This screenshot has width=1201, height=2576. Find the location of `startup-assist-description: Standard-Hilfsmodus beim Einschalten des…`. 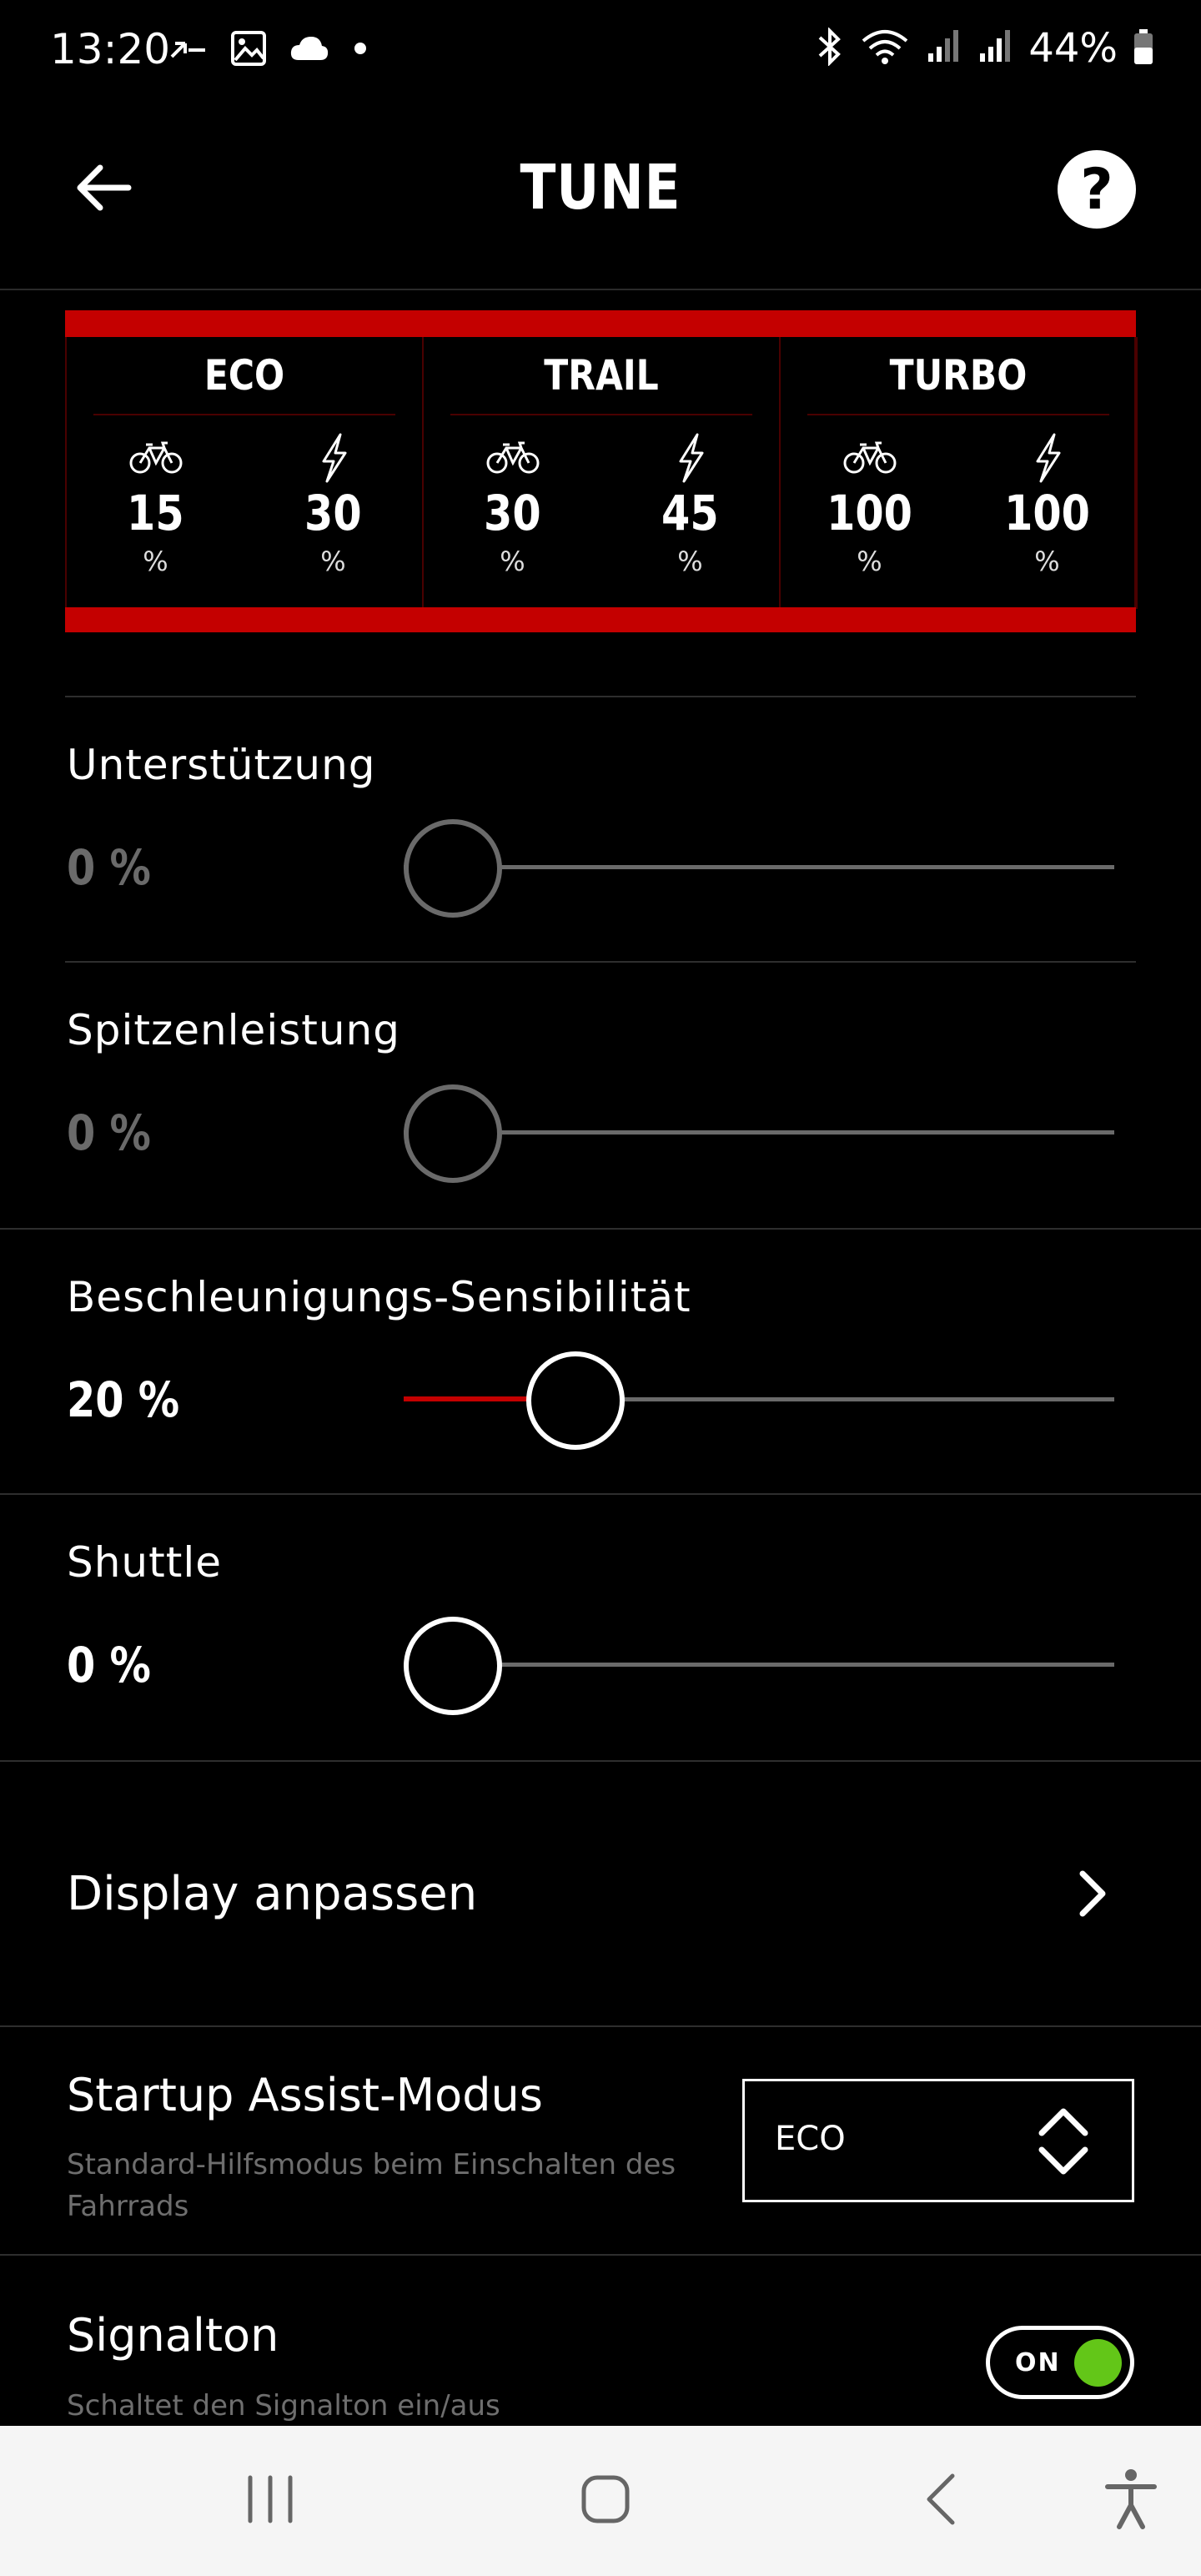

startup-assist-description: Standard-Hilfsmodus beim Einschalten des… is located at coordinates (372, 2185).